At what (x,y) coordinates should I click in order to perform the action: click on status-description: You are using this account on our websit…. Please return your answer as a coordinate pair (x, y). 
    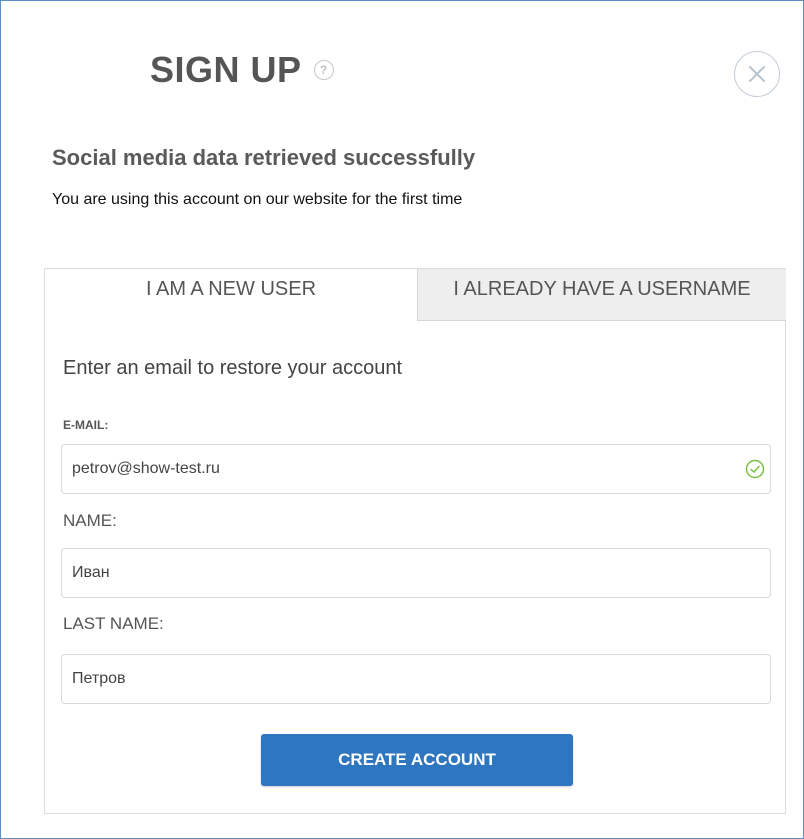
    Looking at the image, I should click on (257, 199).